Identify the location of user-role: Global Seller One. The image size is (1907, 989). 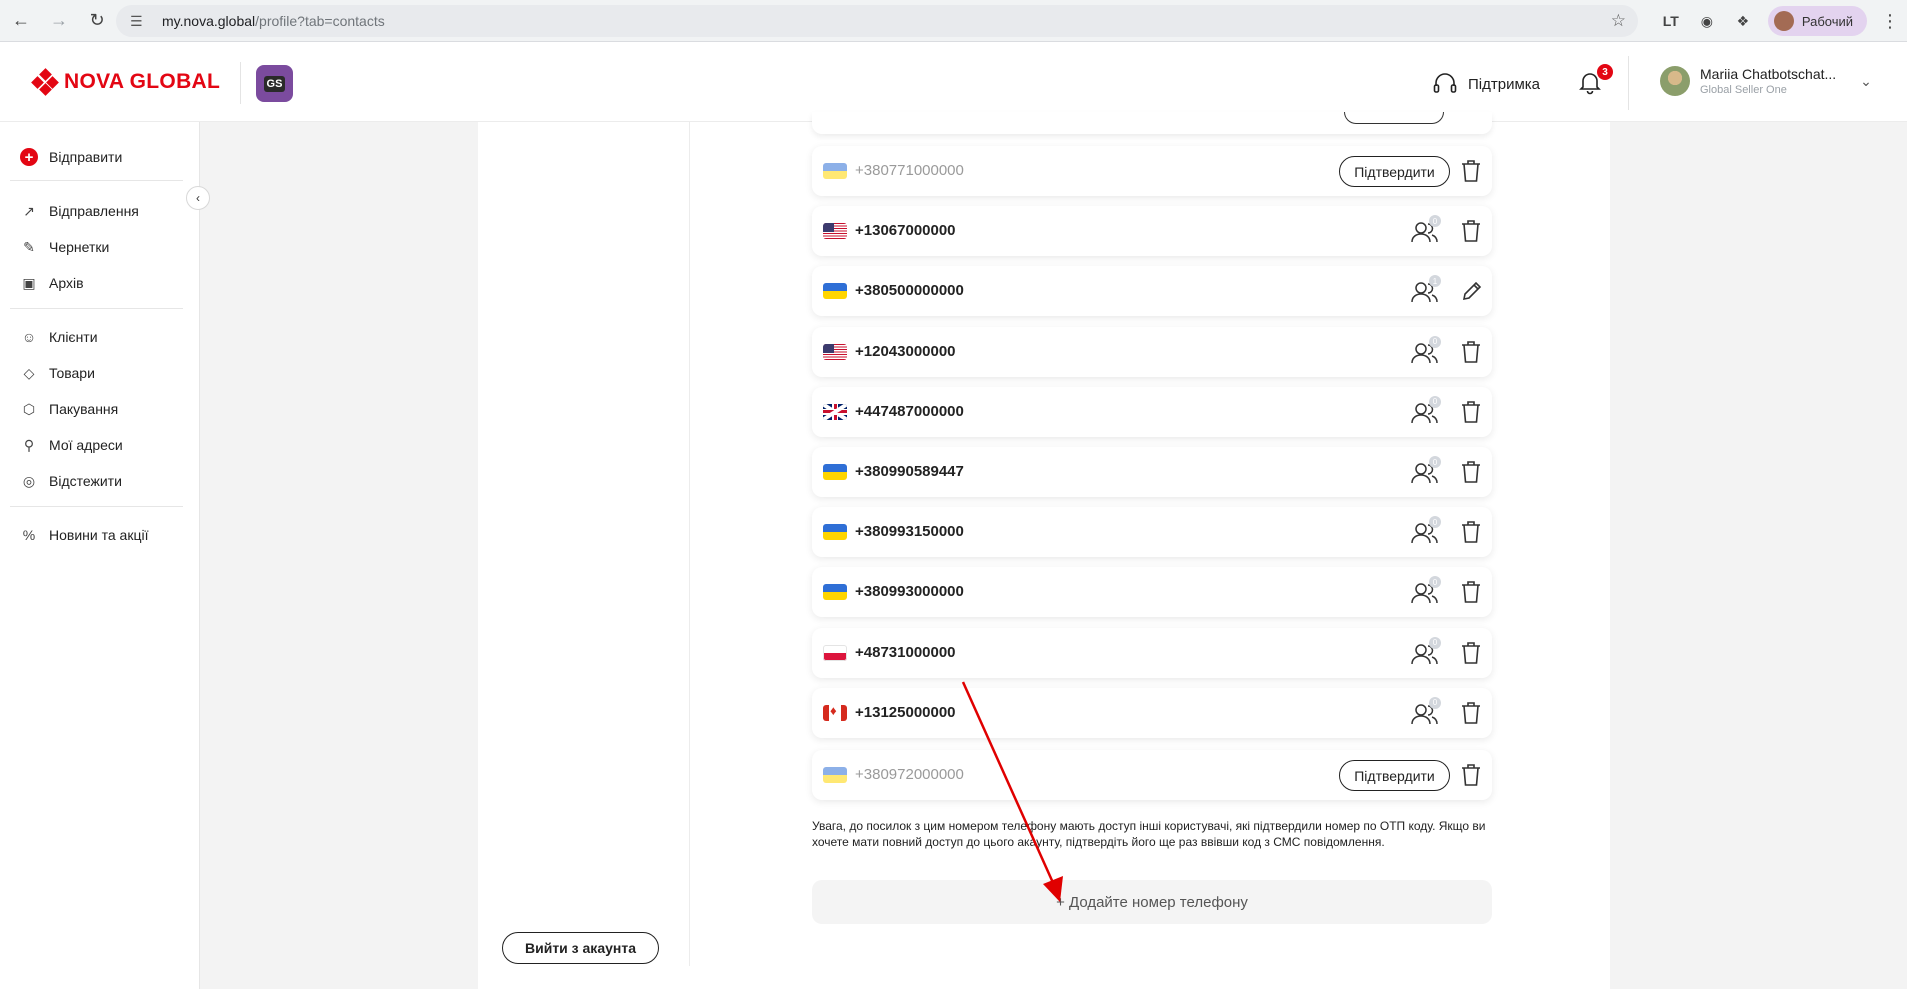
(1743, 90).